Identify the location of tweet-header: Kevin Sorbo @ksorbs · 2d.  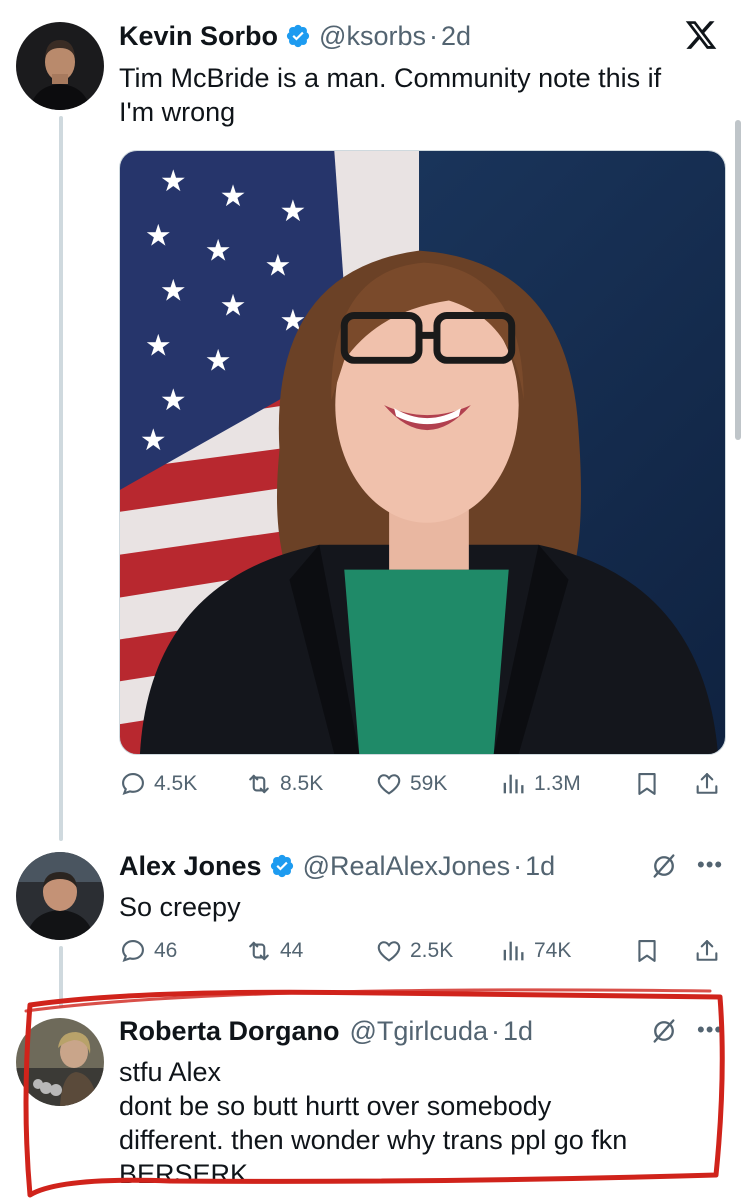
(295, 36).